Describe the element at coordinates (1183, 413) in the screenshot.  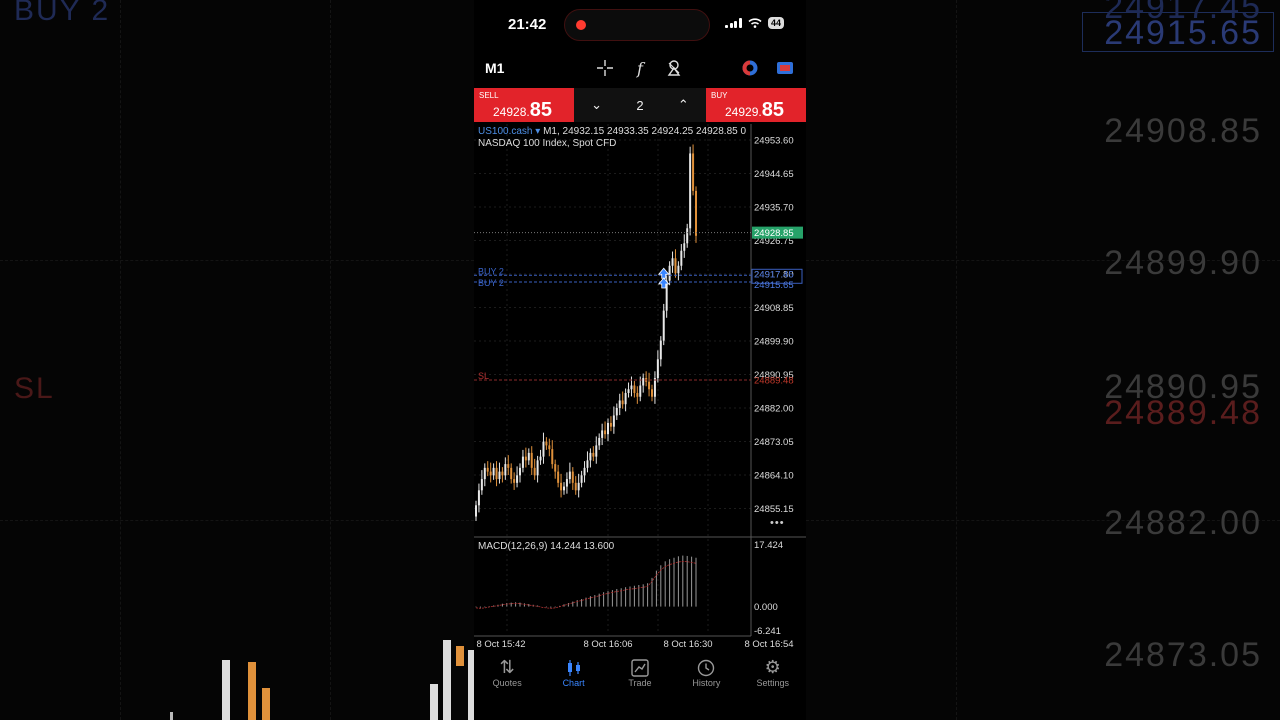
I see `bg-price-sl: 24889.48` at that location.